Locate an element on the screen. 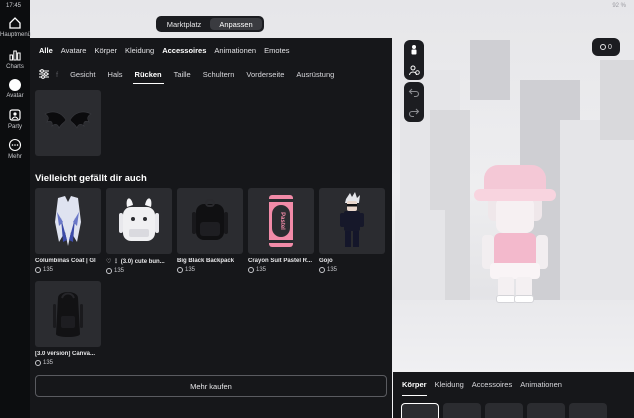  list-item: [3.0 version] Canva... 135 is located at coordinates (68, 323).